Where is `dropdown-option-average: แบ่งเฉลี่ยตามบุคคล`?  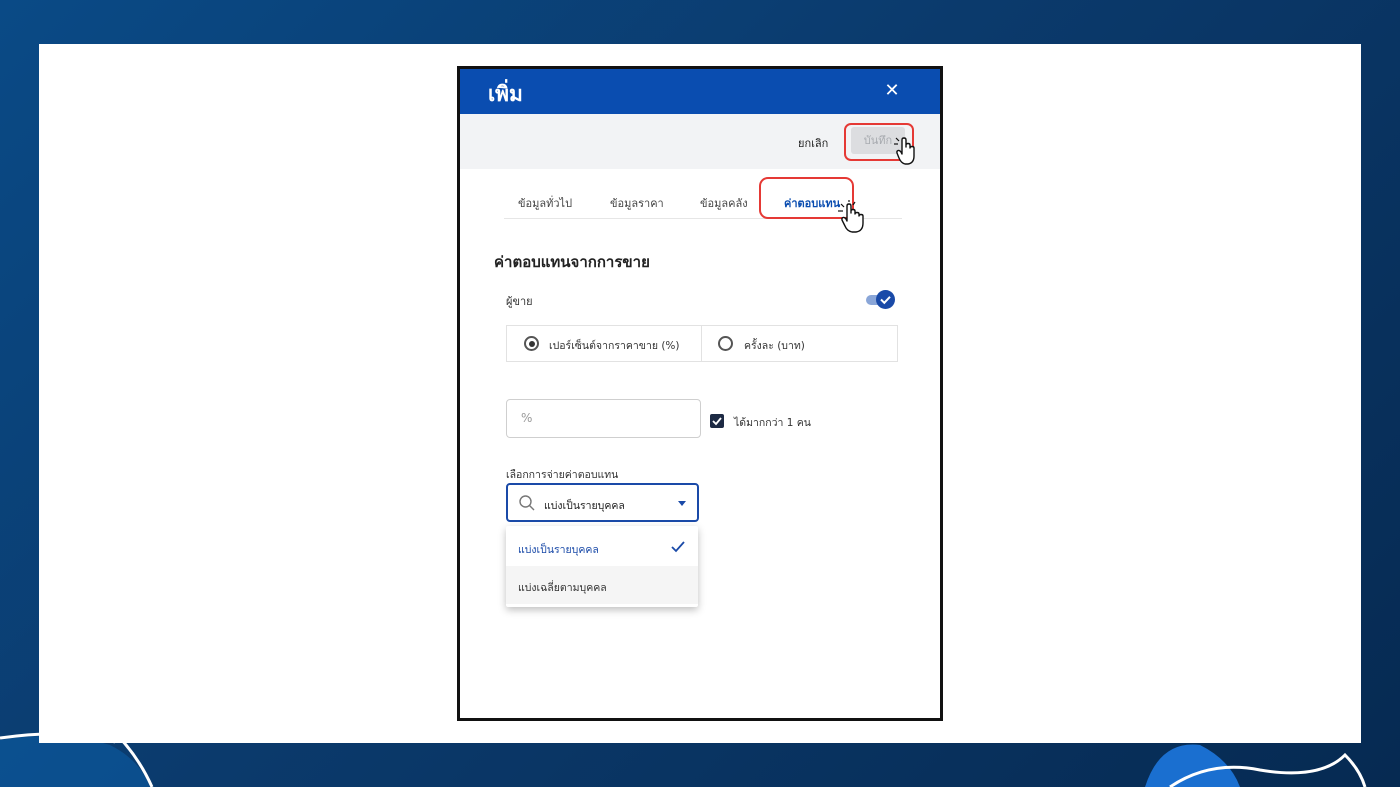 dropdown-option-average: แบ่งเฉลี่ยตามบุคคล is located at coordinates (602, 585).